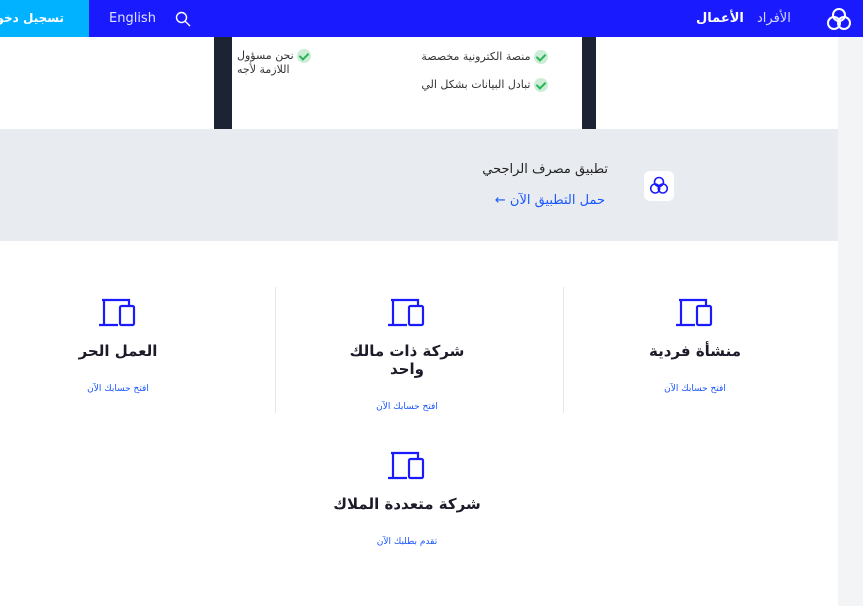 The width and height of the screenshot is (863, 606). I want to click on account-card-freelance: العمل الحر افتح حسابك الآن, so click(118, 345).